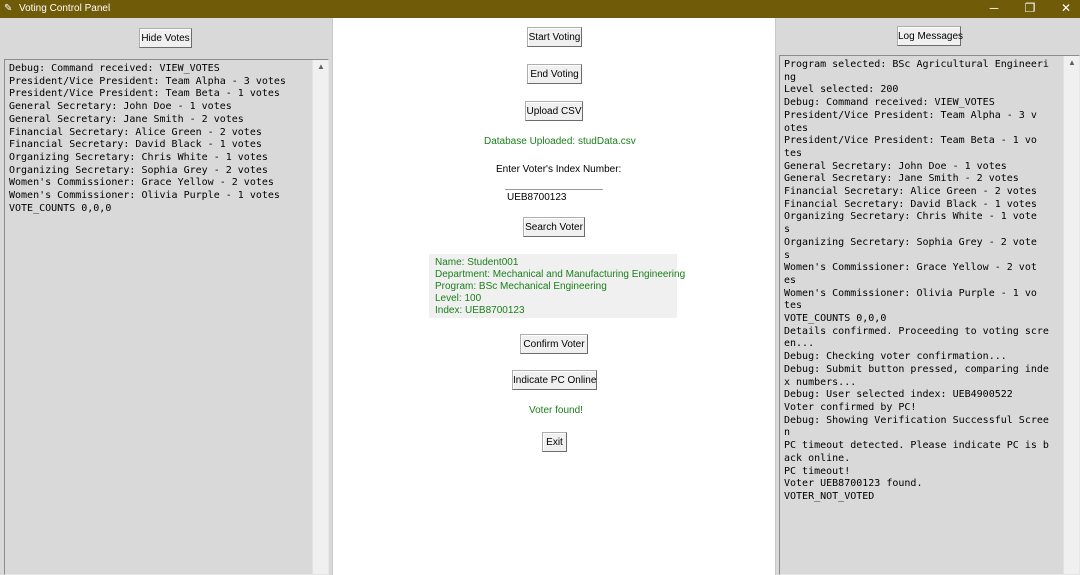 This screenshot has width=1080, height=575. I want to click on search-voter-button: Search Voter, so click(554, 227).